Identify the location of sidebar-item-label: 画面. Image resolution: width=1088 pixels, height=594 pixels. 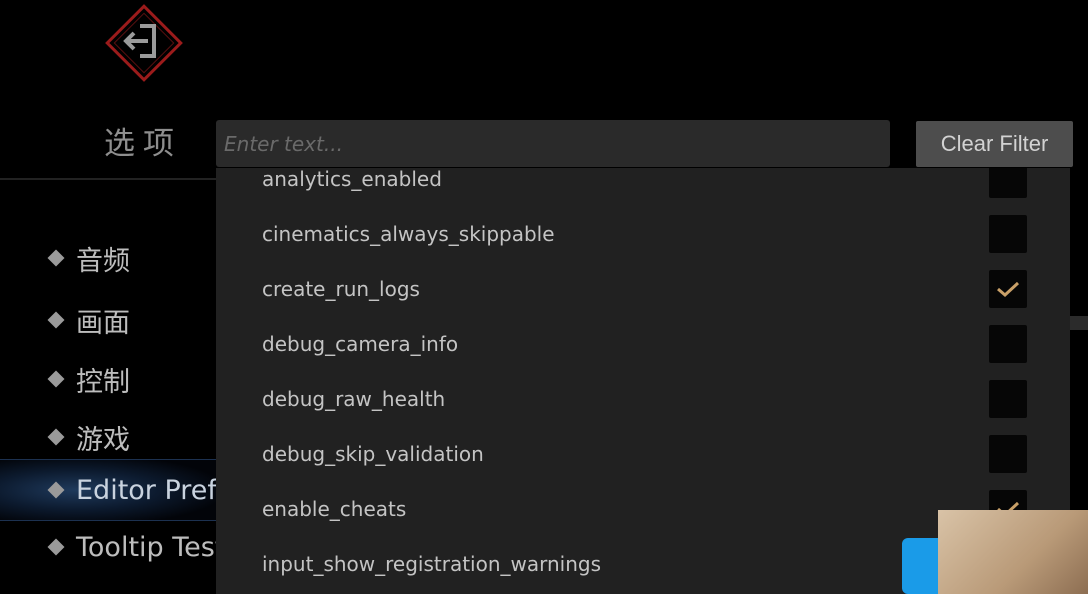
(103, 323).